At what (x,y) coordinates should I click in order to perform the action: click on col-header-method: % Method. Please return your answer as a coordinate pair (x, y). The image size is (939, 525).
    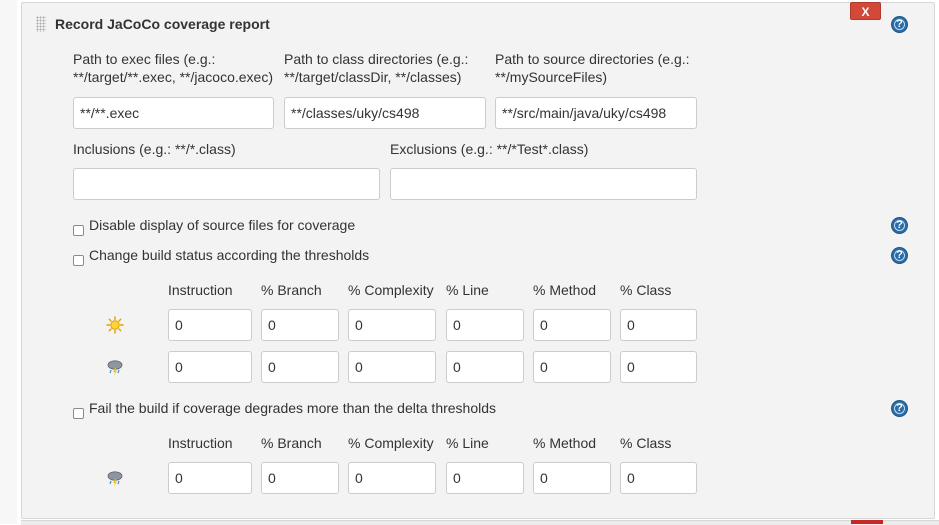
    Looking at the image, I should click on (565, 290).